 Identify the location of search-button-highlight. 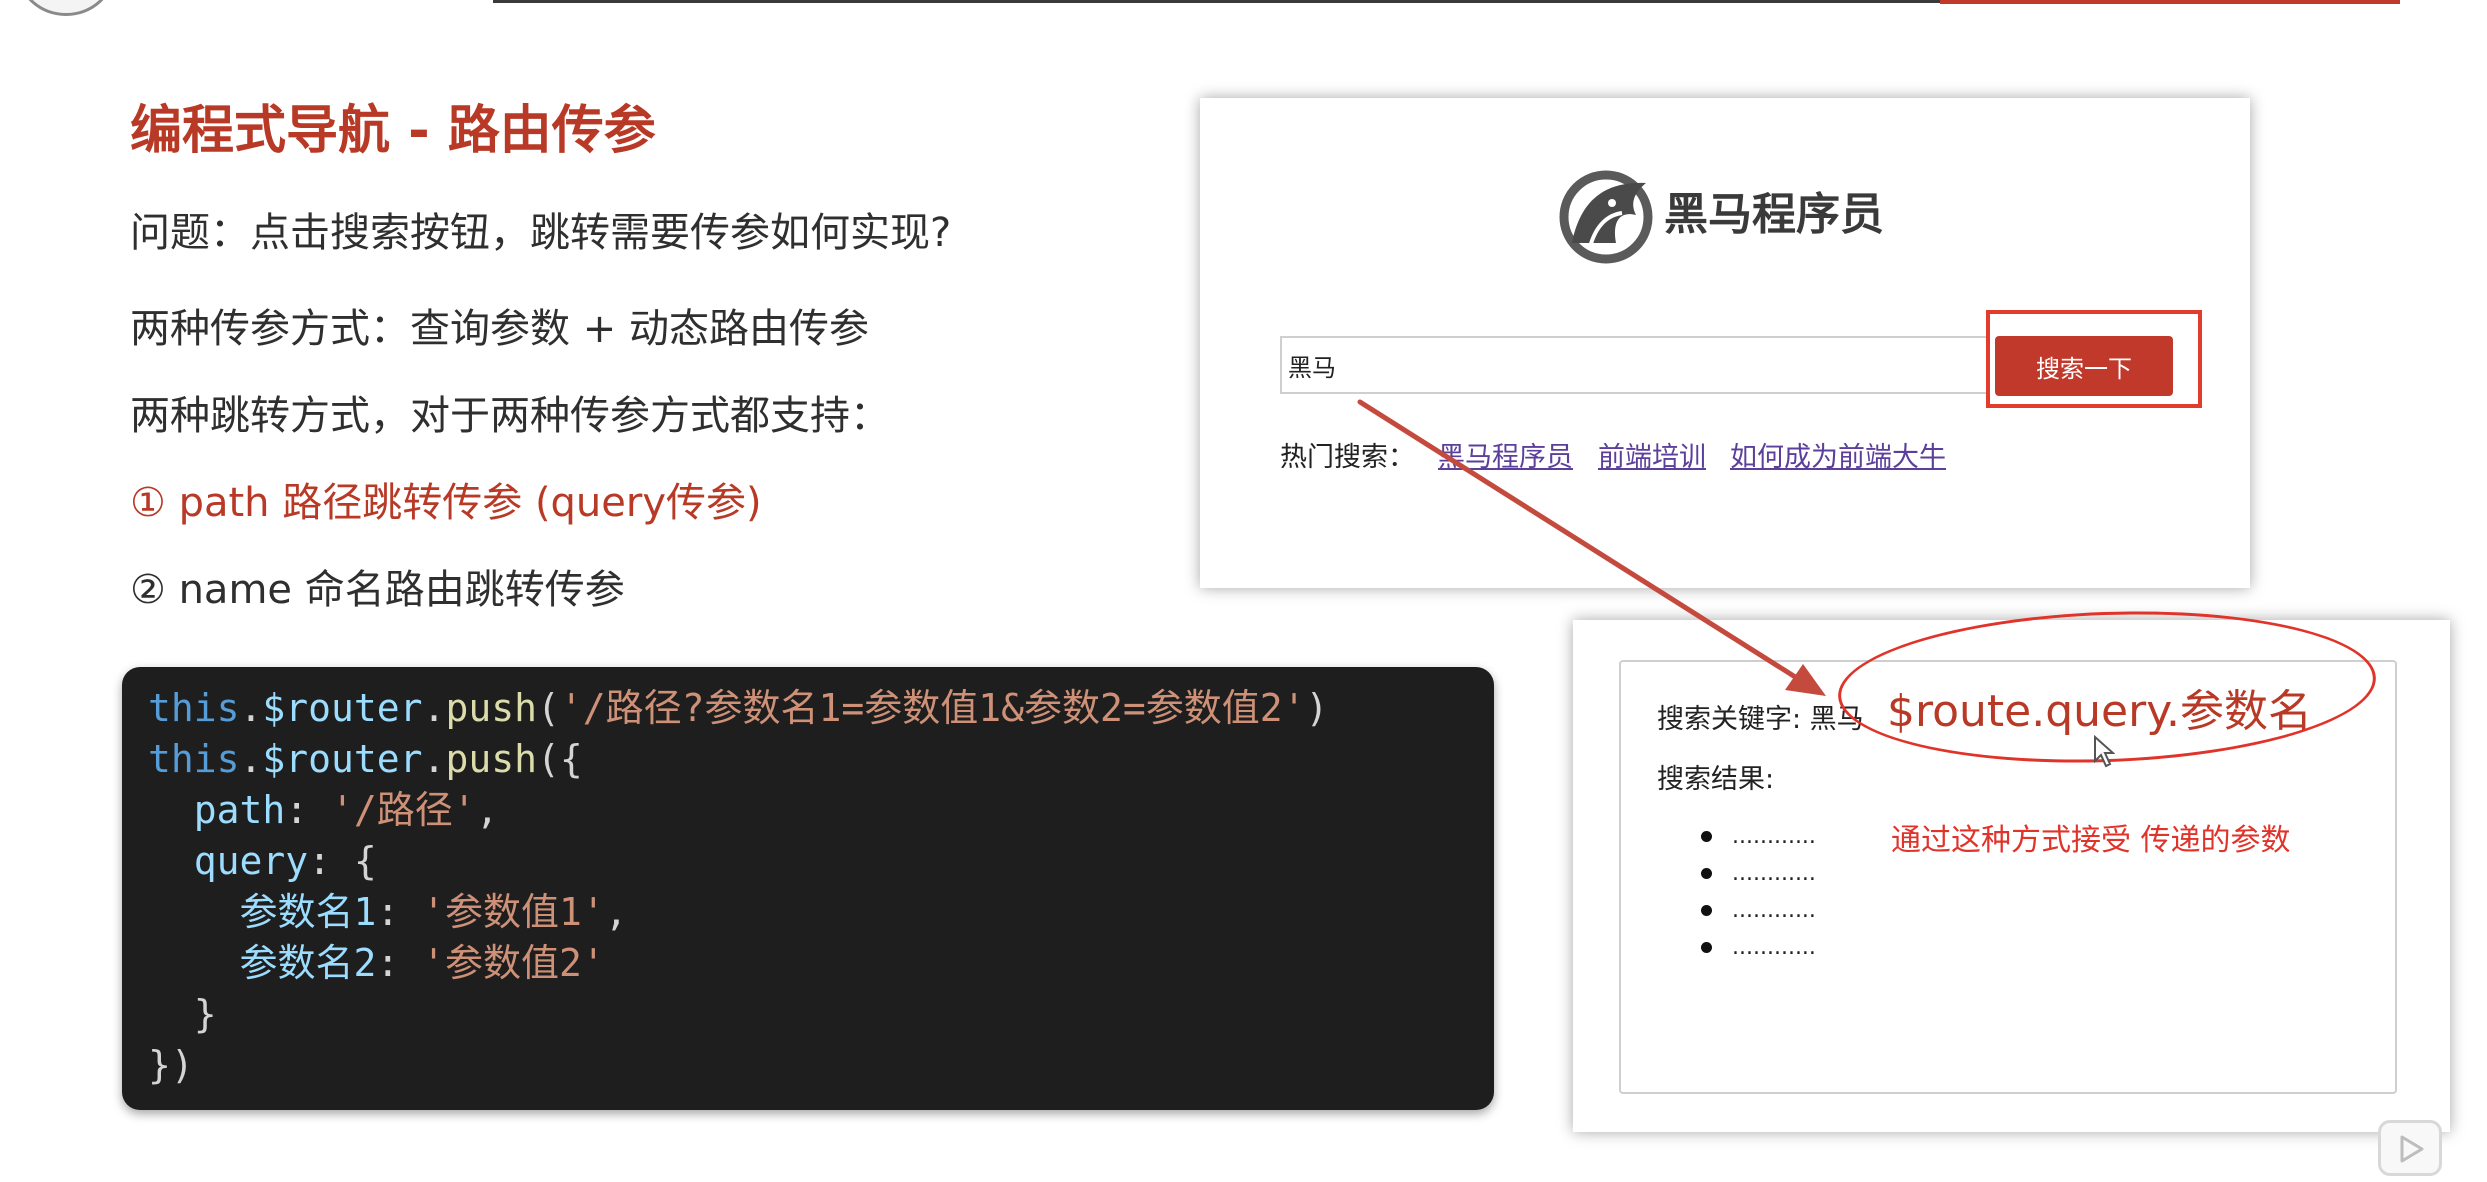
(2094, 359).